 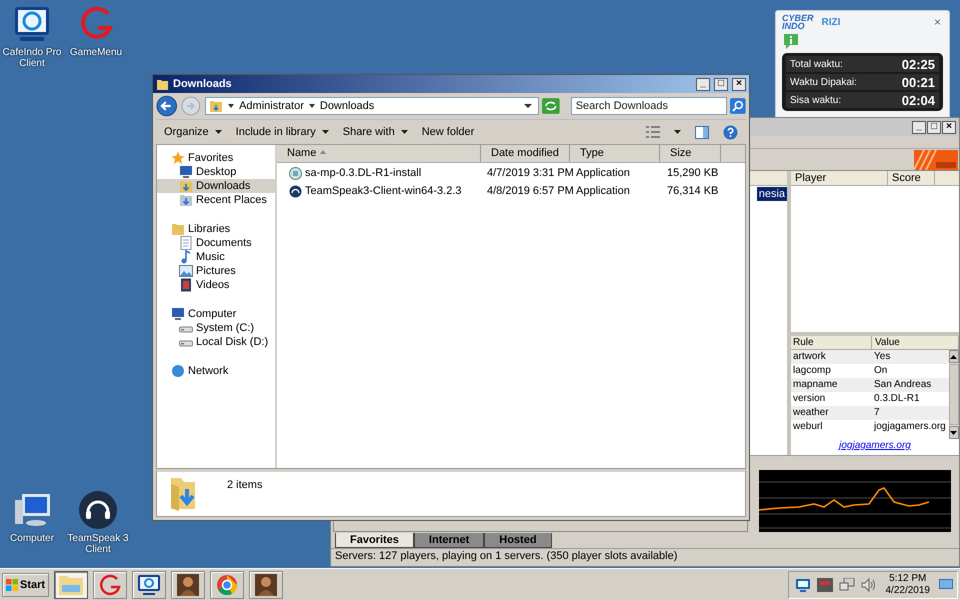 What do you see at coordinates (518, 540) in the screenshot?
I see `tab: Hosted` at bounding box center [518, 540].